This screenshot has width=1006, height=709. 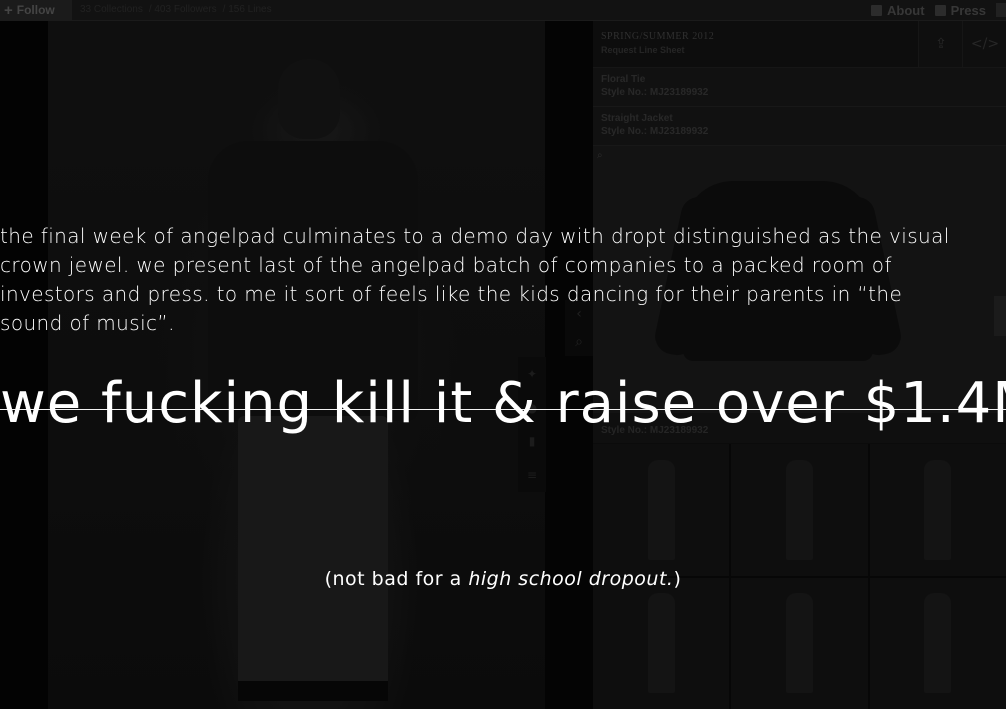 What do you see at coordinates (677, 579) in the screenshot?
I see `aside-suffix: )` at bounding box center [677, 579].